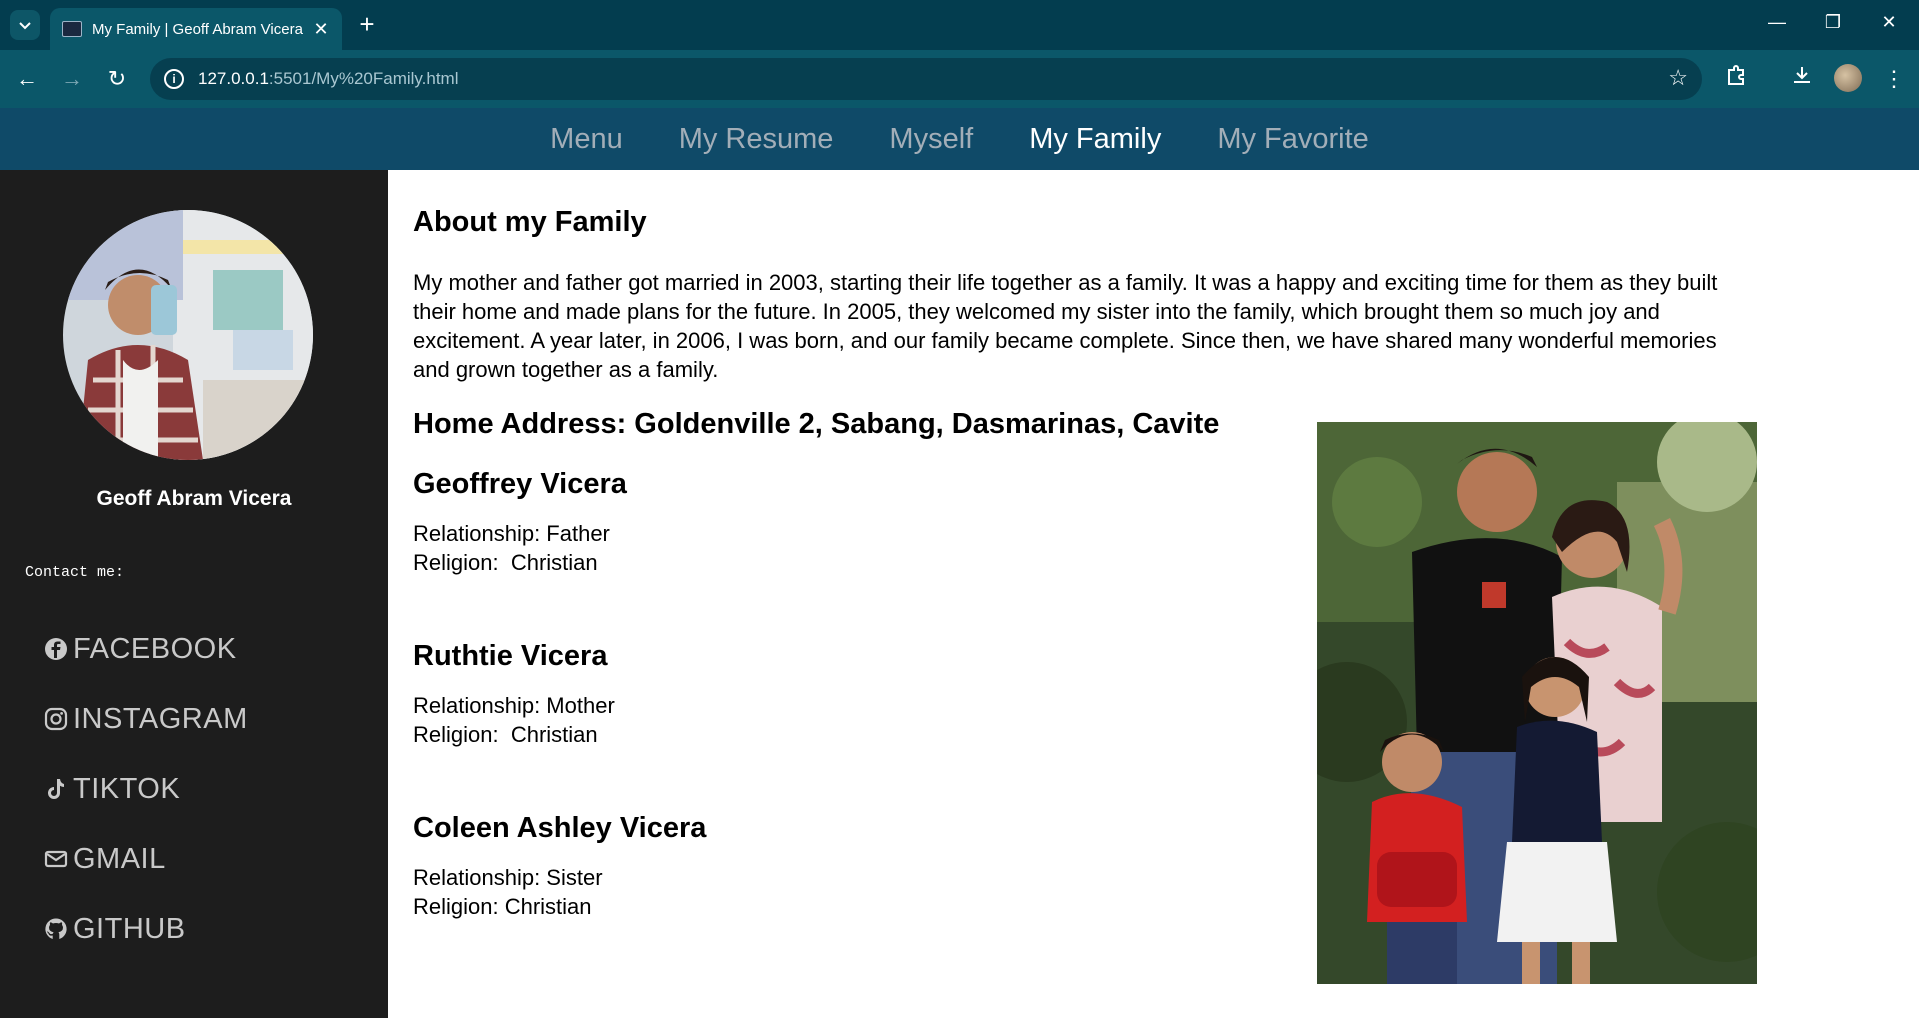 Image resolution: width=1919 pixels, height=1018 pixels. What do you see at coordinates (511, 533) in the screenshot?
I see `member-relationship: Relationship: Father` at bounding box center [511, 533].